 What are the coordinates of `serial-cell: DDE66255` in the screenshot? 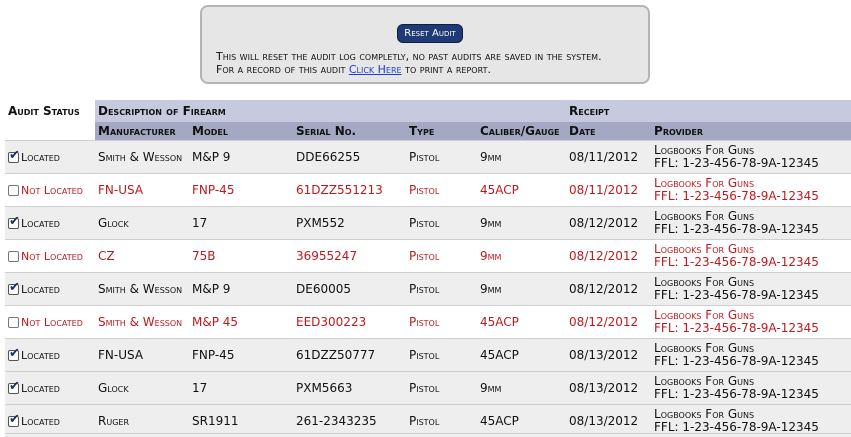 It's located at (349, 157).